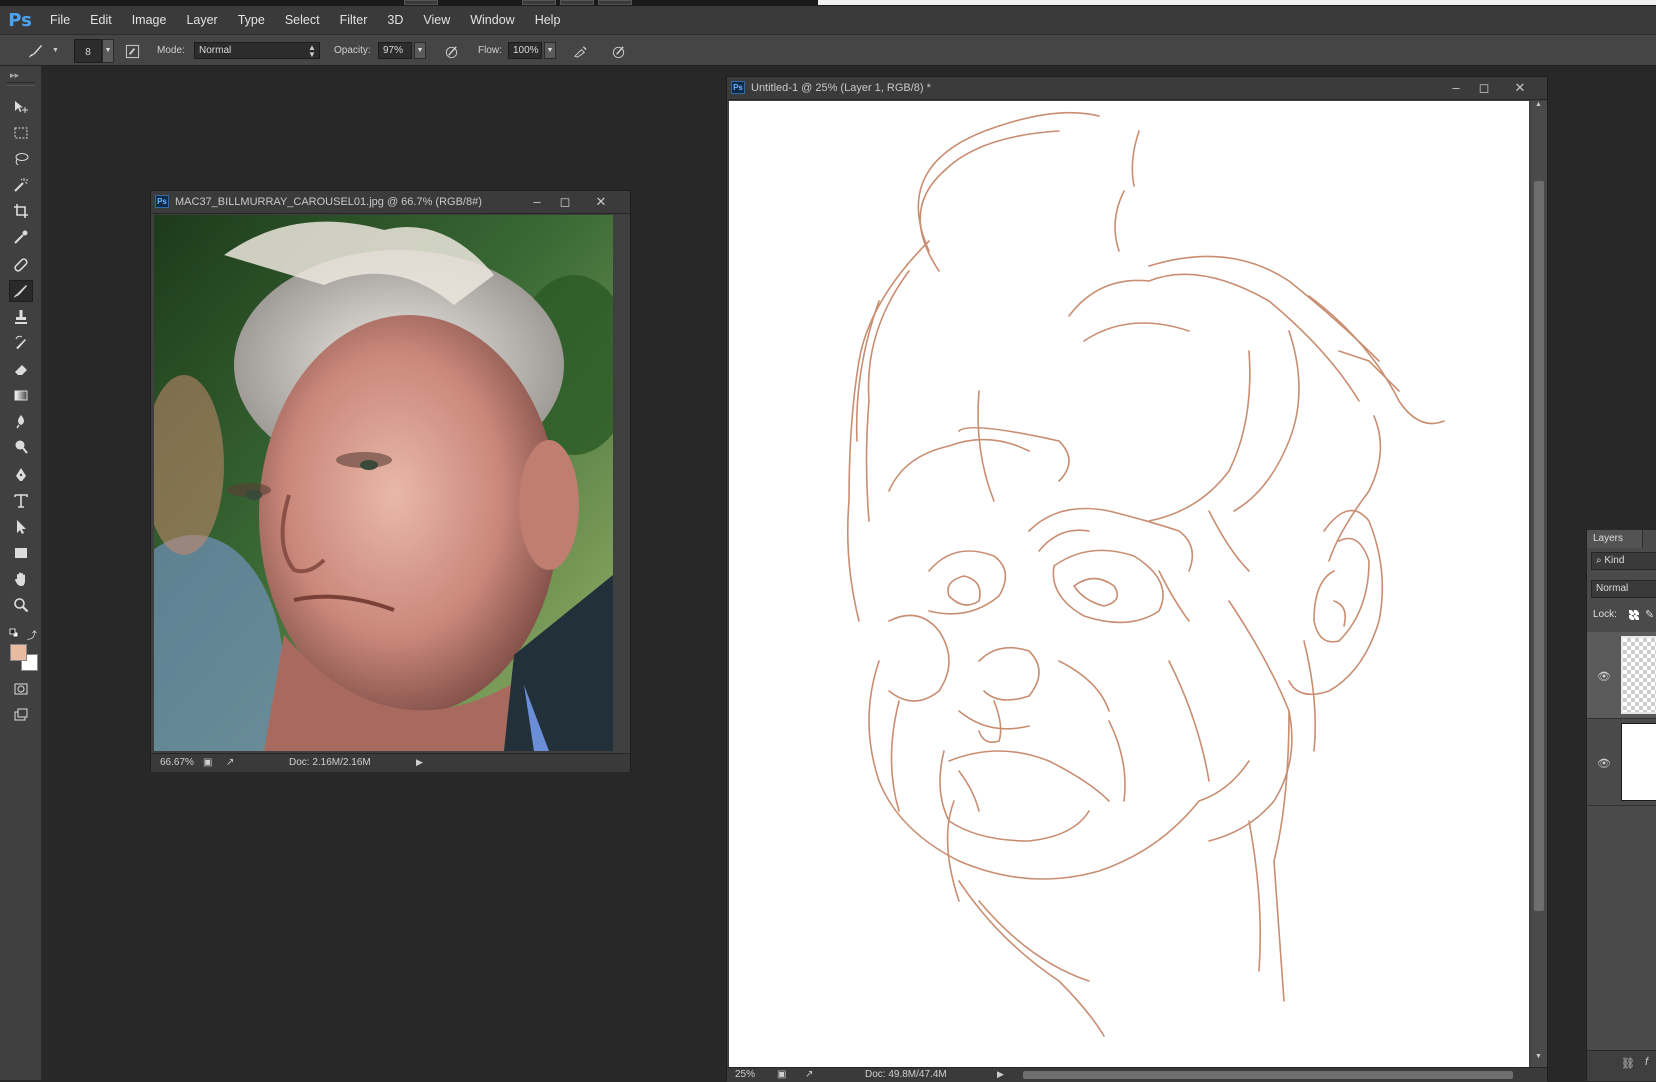 Image resolution: width=1656 pixels, height=1082 pixels. Describe the element at coordinates (1614, 560) in the screenshot. I see `layer-filter-value: Kind` at that location.